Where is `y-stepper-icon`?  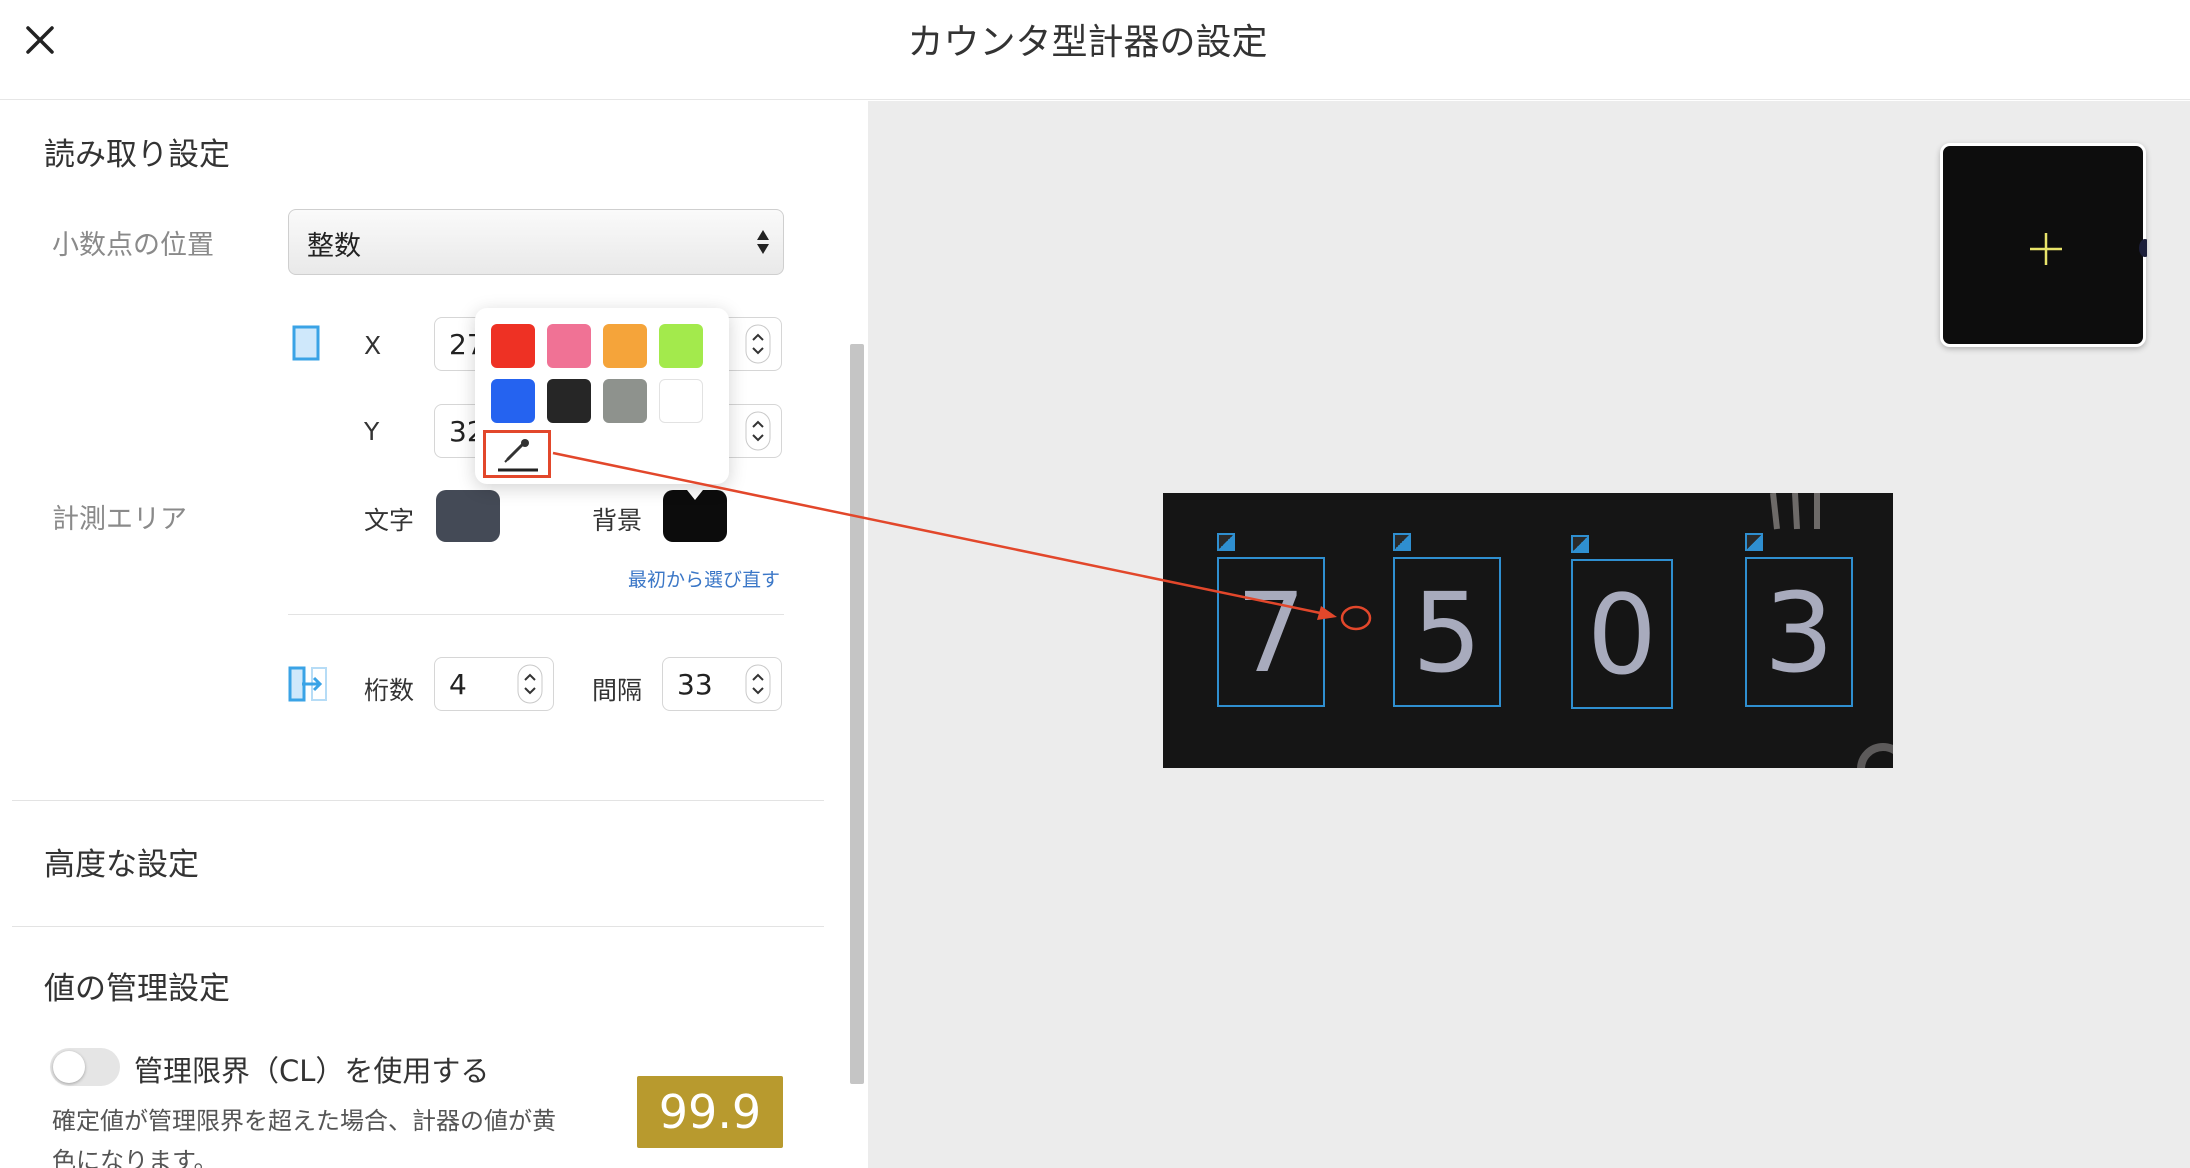 y-stepper-icon is located at coordinates (758, 431).